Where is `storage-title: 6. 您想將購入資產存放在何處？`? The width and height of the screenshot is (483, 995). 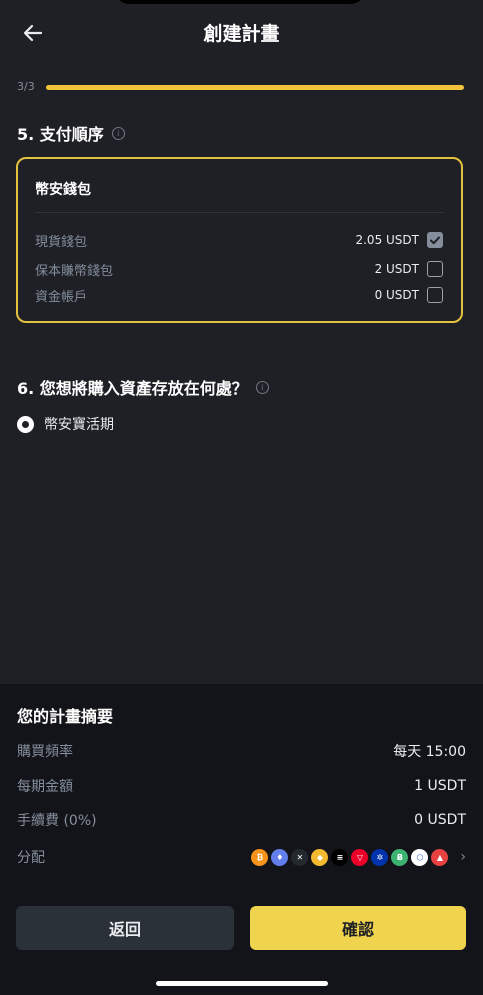 storage-title: 6. 您想將購入資產存放在何處？ is located at coordinates (132, 388).